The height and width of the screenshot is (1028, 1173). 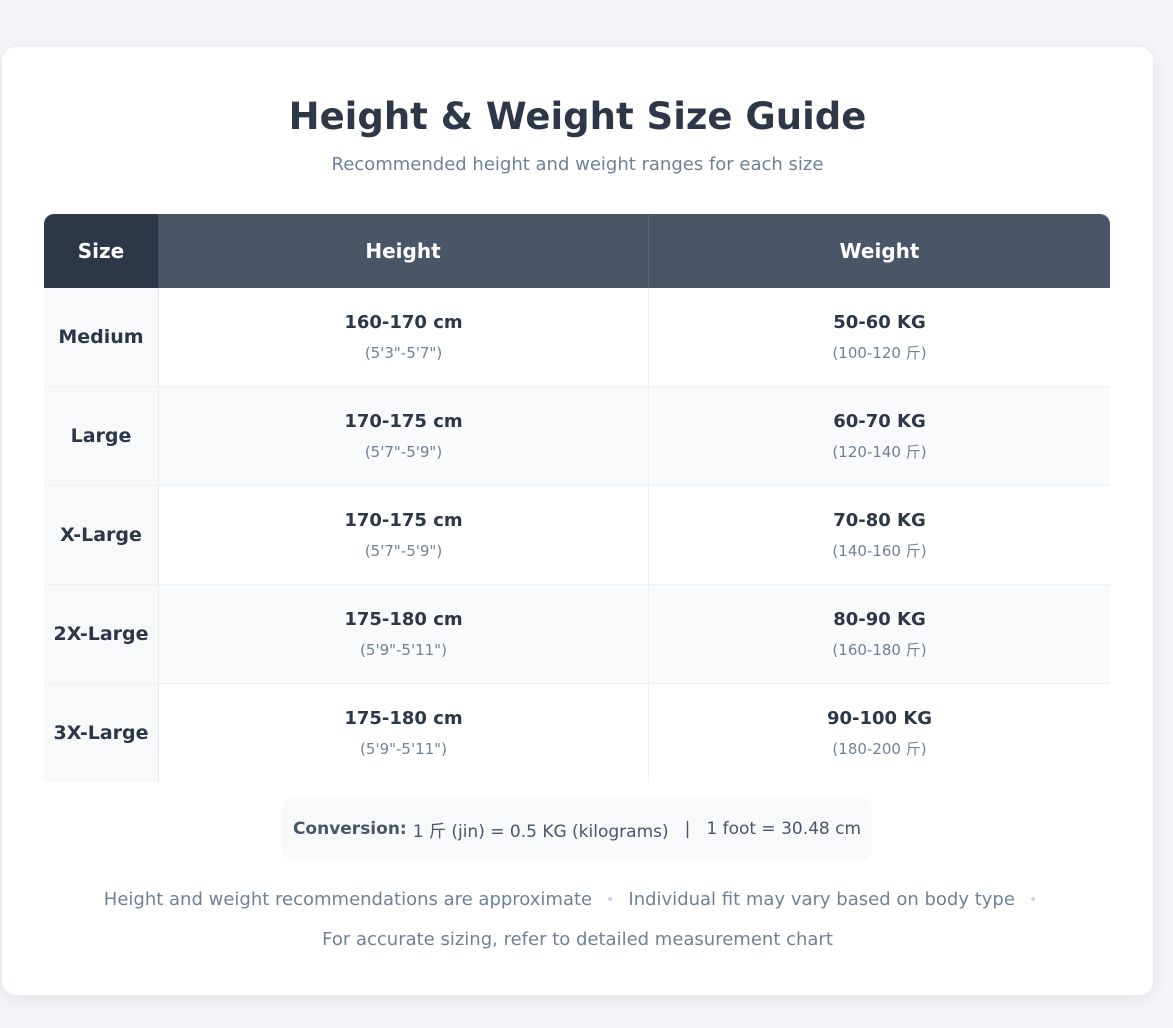 What do you see at coordinates (403, 251) in the screenshot?
I see `header-height: Height` at bounding box center [403, 251].